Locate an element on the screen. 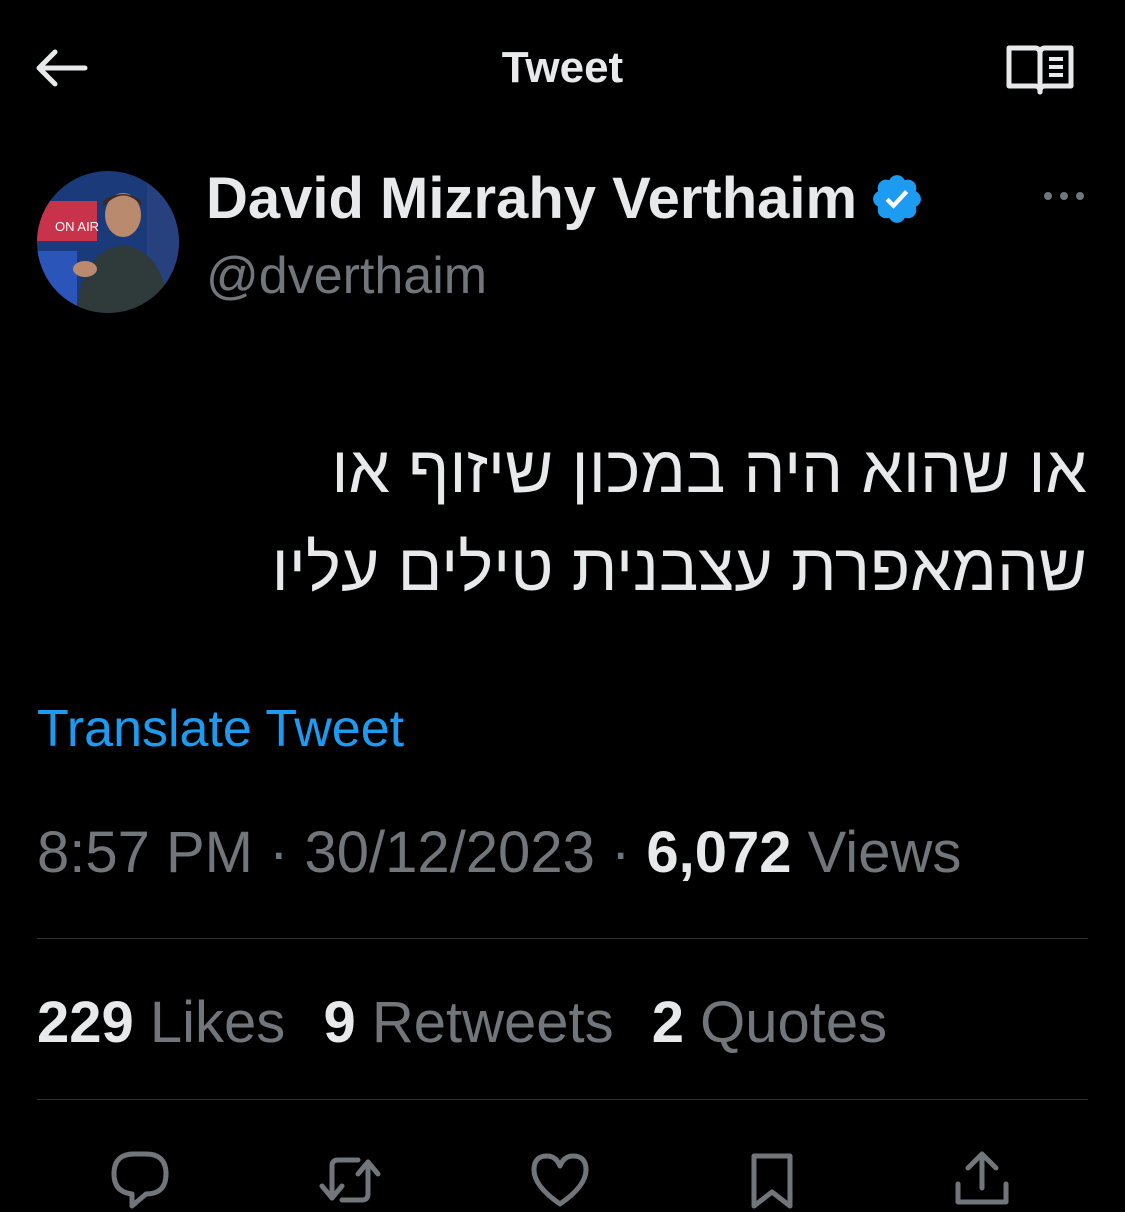 This screenshot has width=1125, height=1212. top-bar: Tweet is located at coordinates (562, 68).